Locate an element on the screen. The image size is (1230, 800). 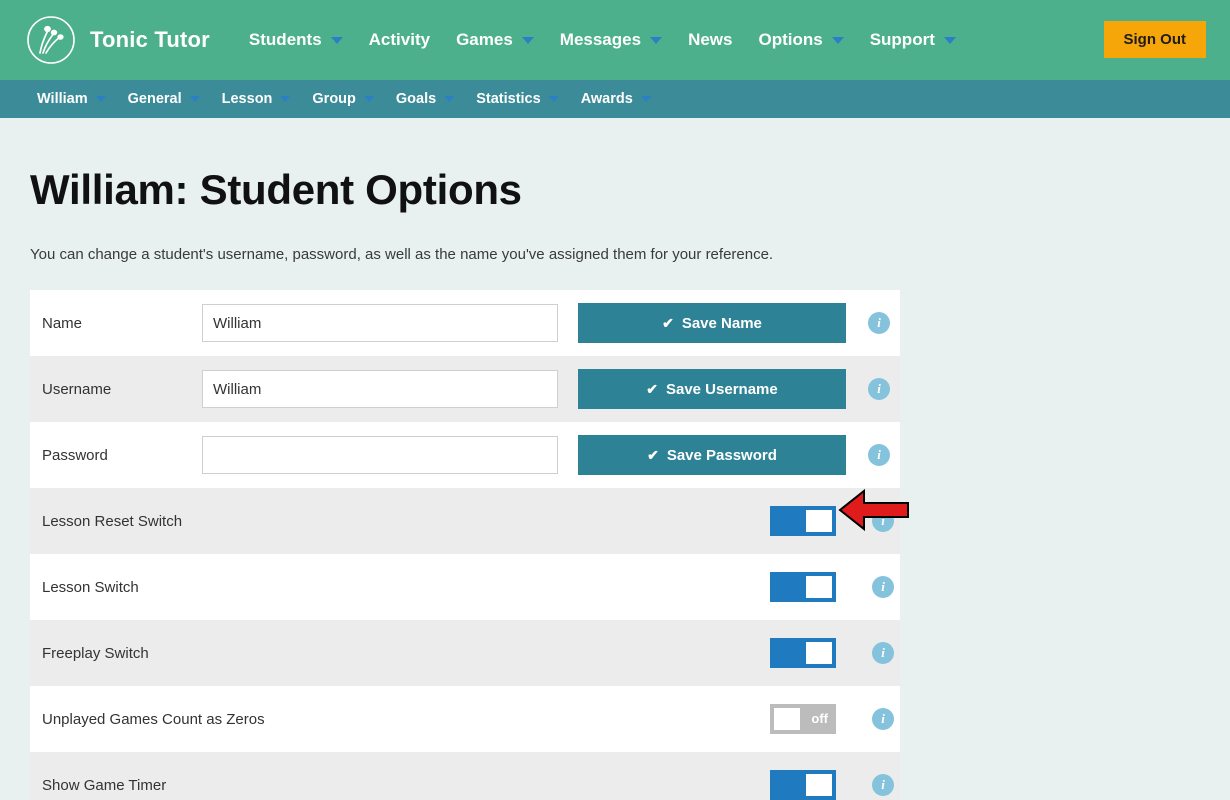
info-cell-freeplay-switch: i is located at coordinates (883, 653).